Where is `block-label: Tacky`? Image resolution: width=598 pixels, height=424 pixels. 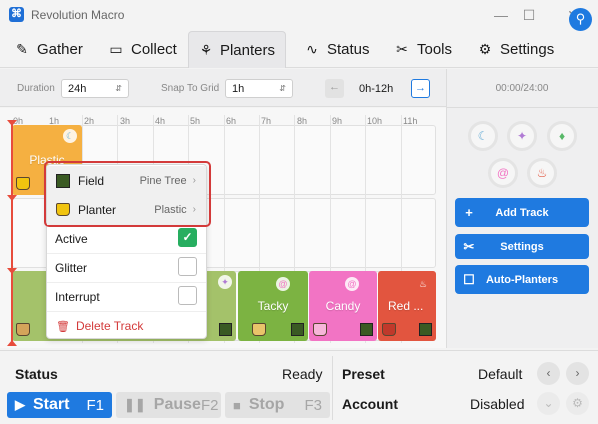 block-label: Tacky is located at coordinates (273, 306).